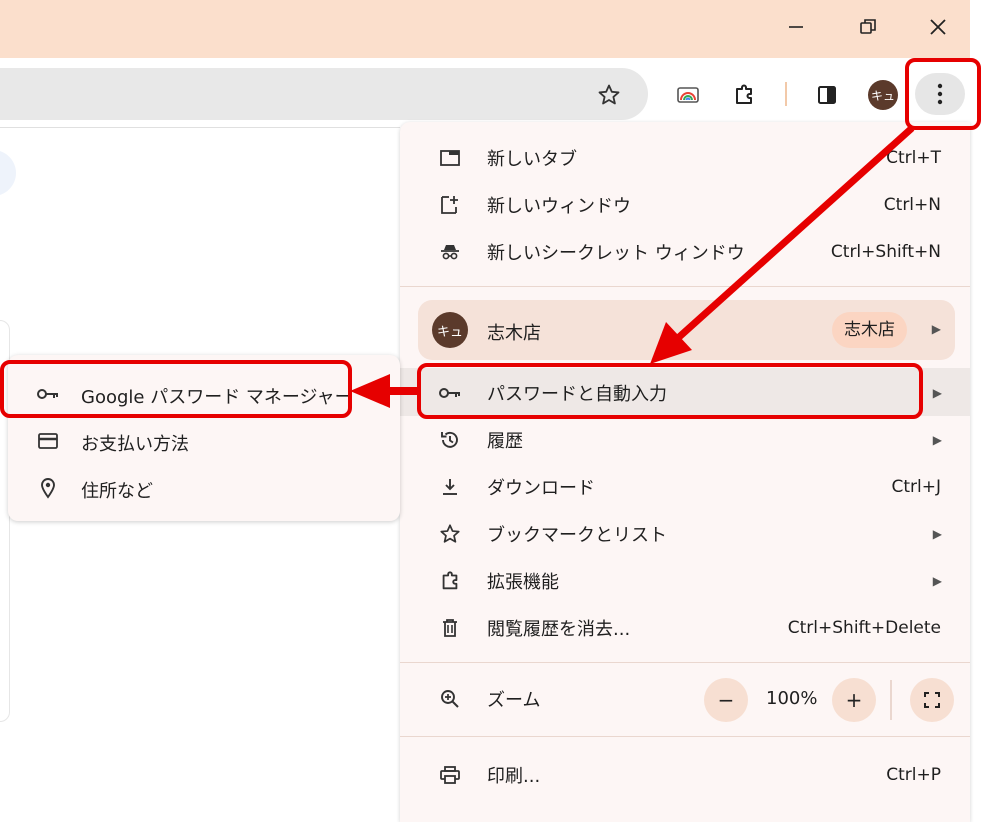 This screenshot has height=822, width=985. What do you see at coordinates (943, 94) in the screenshot?
I see `highlight-menu-button` at bounding box center [943, 94].